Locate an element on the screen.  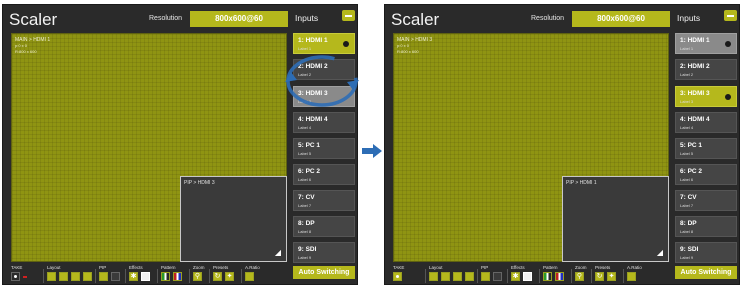
record-icon is located at coordinates (15, 276).